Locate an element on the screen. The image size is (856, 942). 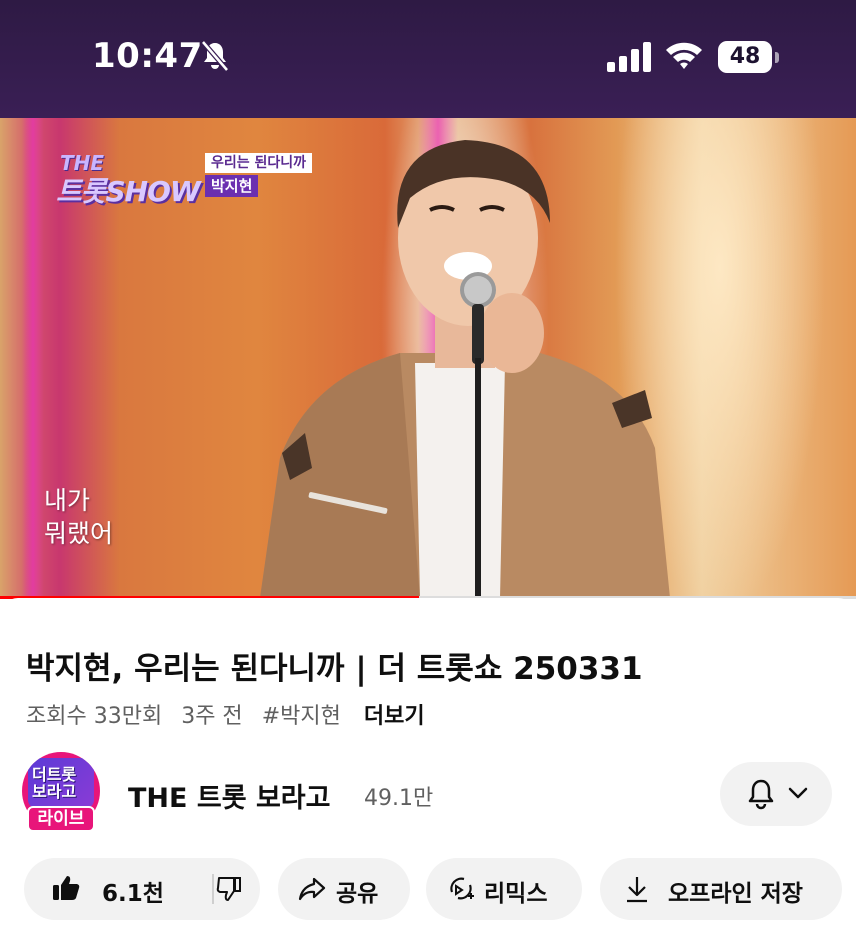
more-button: 더보기 is located at coordinates (394, 716).